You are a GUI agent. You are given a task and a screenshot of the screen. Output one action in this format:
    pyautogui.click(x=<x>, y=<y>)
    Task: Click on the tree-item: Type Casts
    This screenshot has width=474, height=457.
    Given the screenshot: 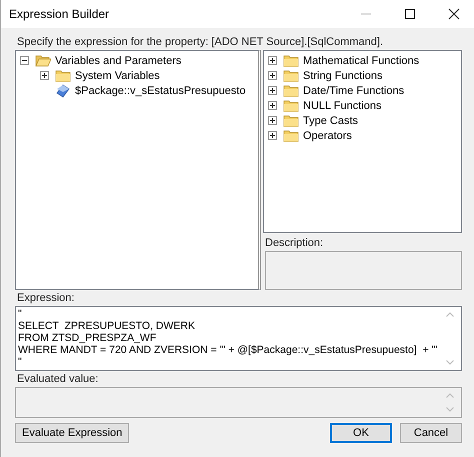 What is the action you would take?
    pyautogui.click(x=330, y=120)
    